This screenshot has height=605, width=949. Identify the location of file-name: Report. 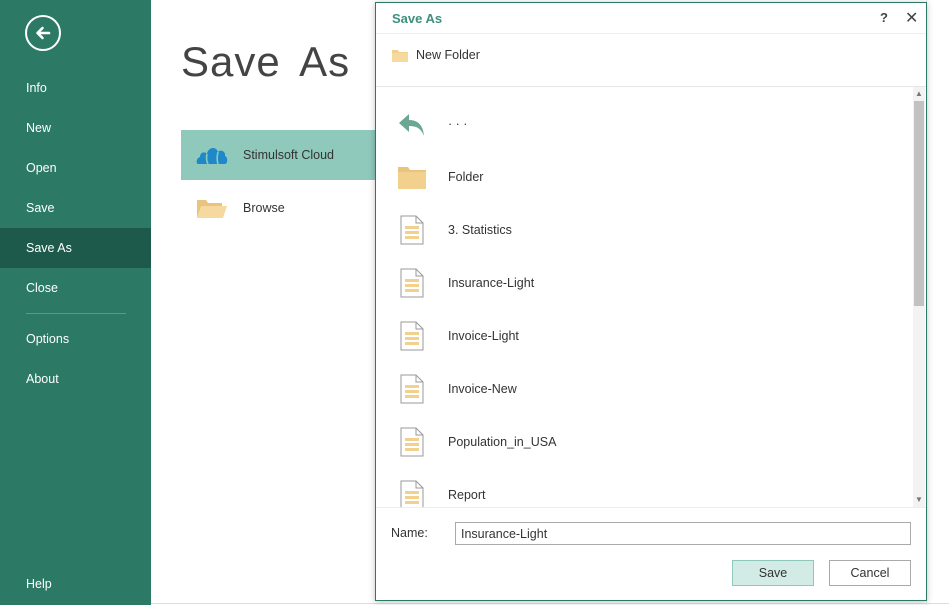
(467, 494).